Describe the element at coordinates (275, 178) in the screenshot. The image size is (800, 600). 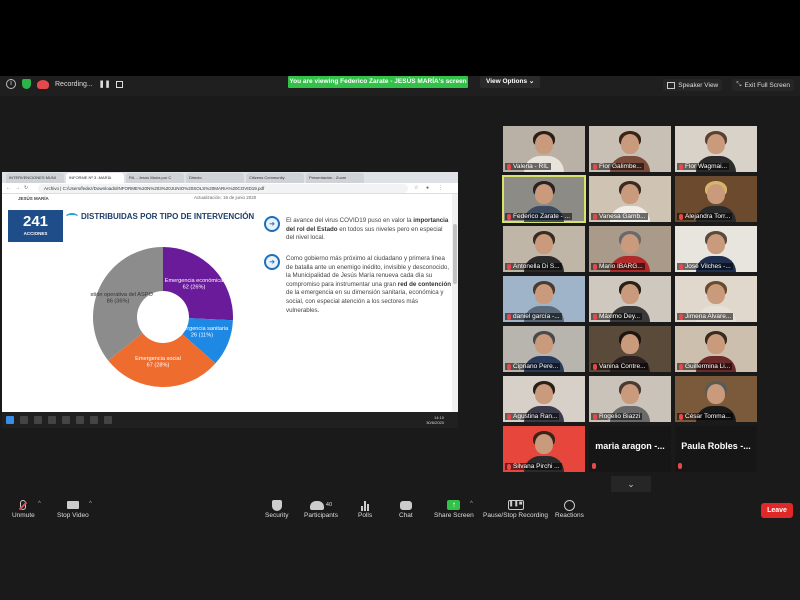
I see `browser-tab: Citizens Community` at that location.